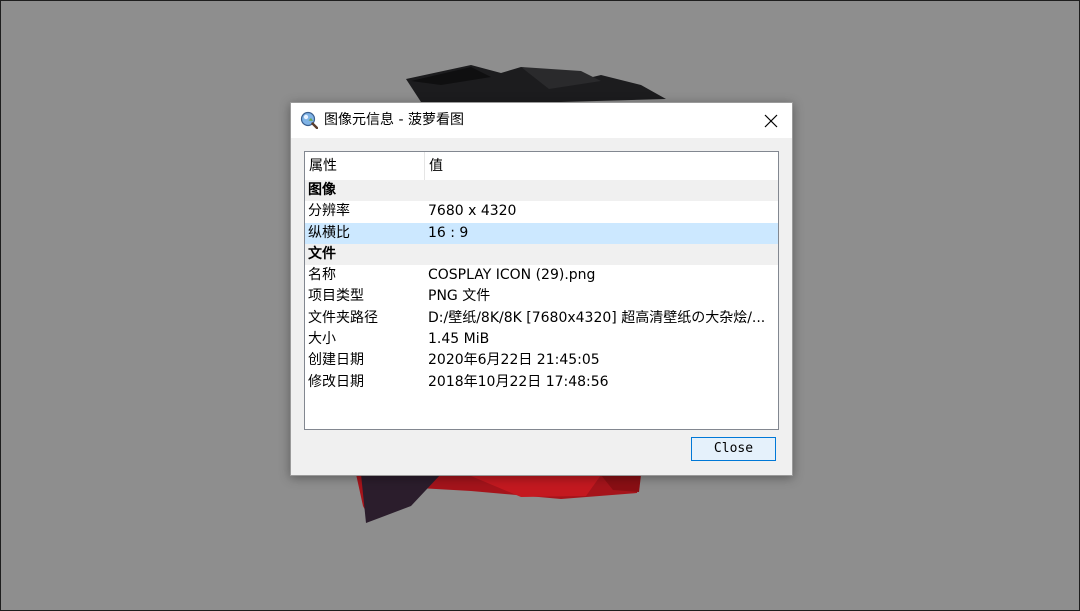 The image size is (1080, 611). Describe the element at coordinates (322, 253) in the screenshot. I see `group-label: 文件` at that location.